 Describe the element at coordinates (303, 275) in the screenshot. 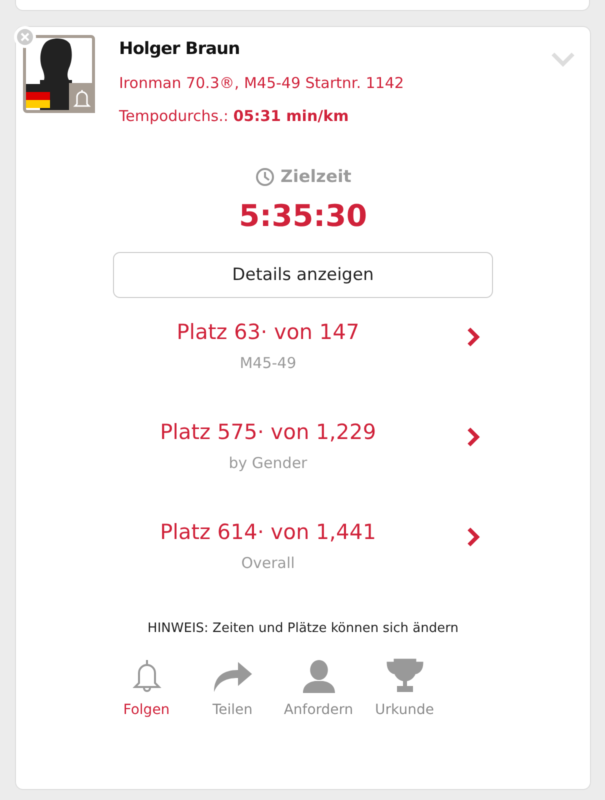

I see `details-button: Details anzeigen` at that location.